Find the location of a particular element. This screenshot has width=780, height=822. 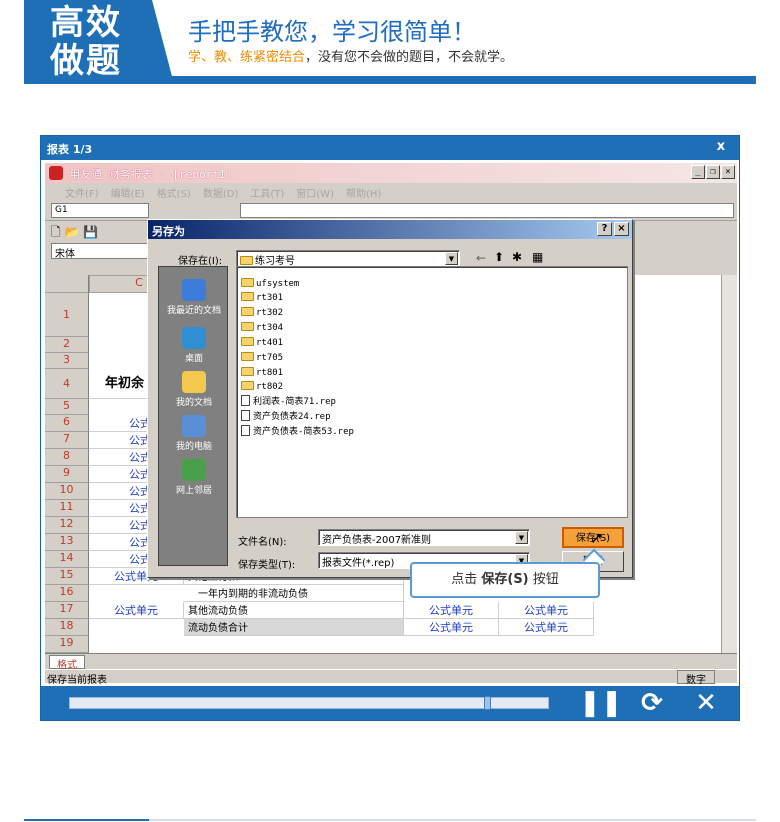

menu-edit: 编辑(E) is located at coordinates (128, 192).